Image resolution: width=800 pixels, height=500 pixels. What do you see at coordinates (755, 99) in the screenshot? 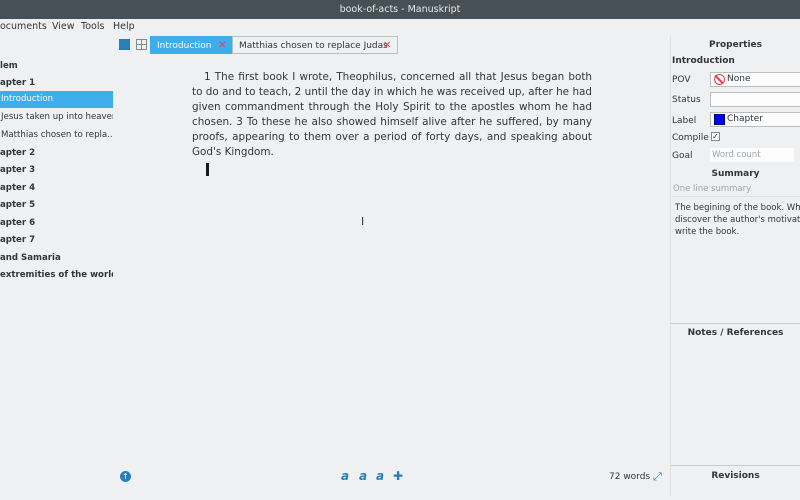
I see `status-select` at bounding box center [755, 99].